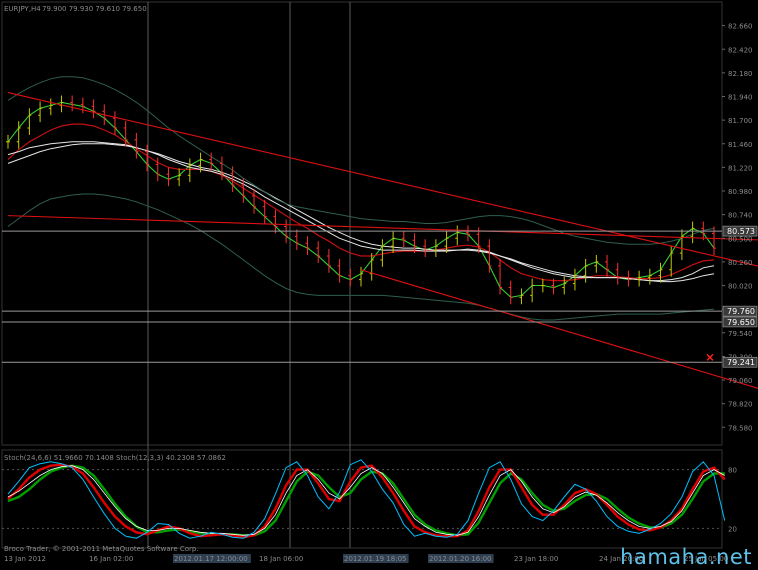 The image size is (758, 570). I want to click on x-tick-label: 23 Jan 18:00, so click(536, 559).